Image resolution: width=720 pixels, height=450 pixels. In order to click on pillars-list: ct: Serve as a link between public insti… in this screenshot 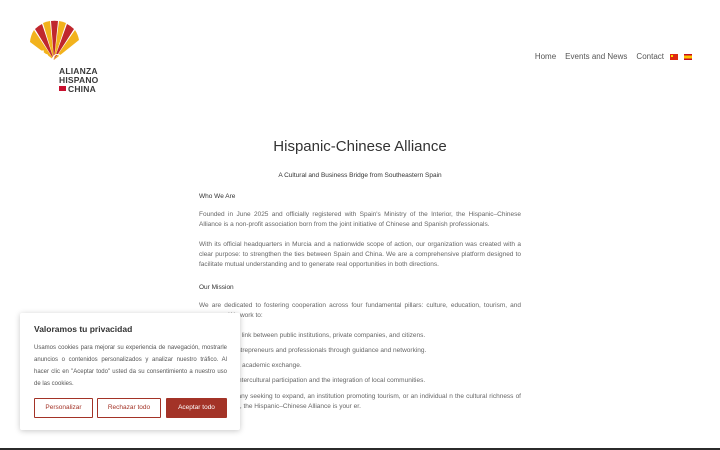, I will do `click(360, 358)`.